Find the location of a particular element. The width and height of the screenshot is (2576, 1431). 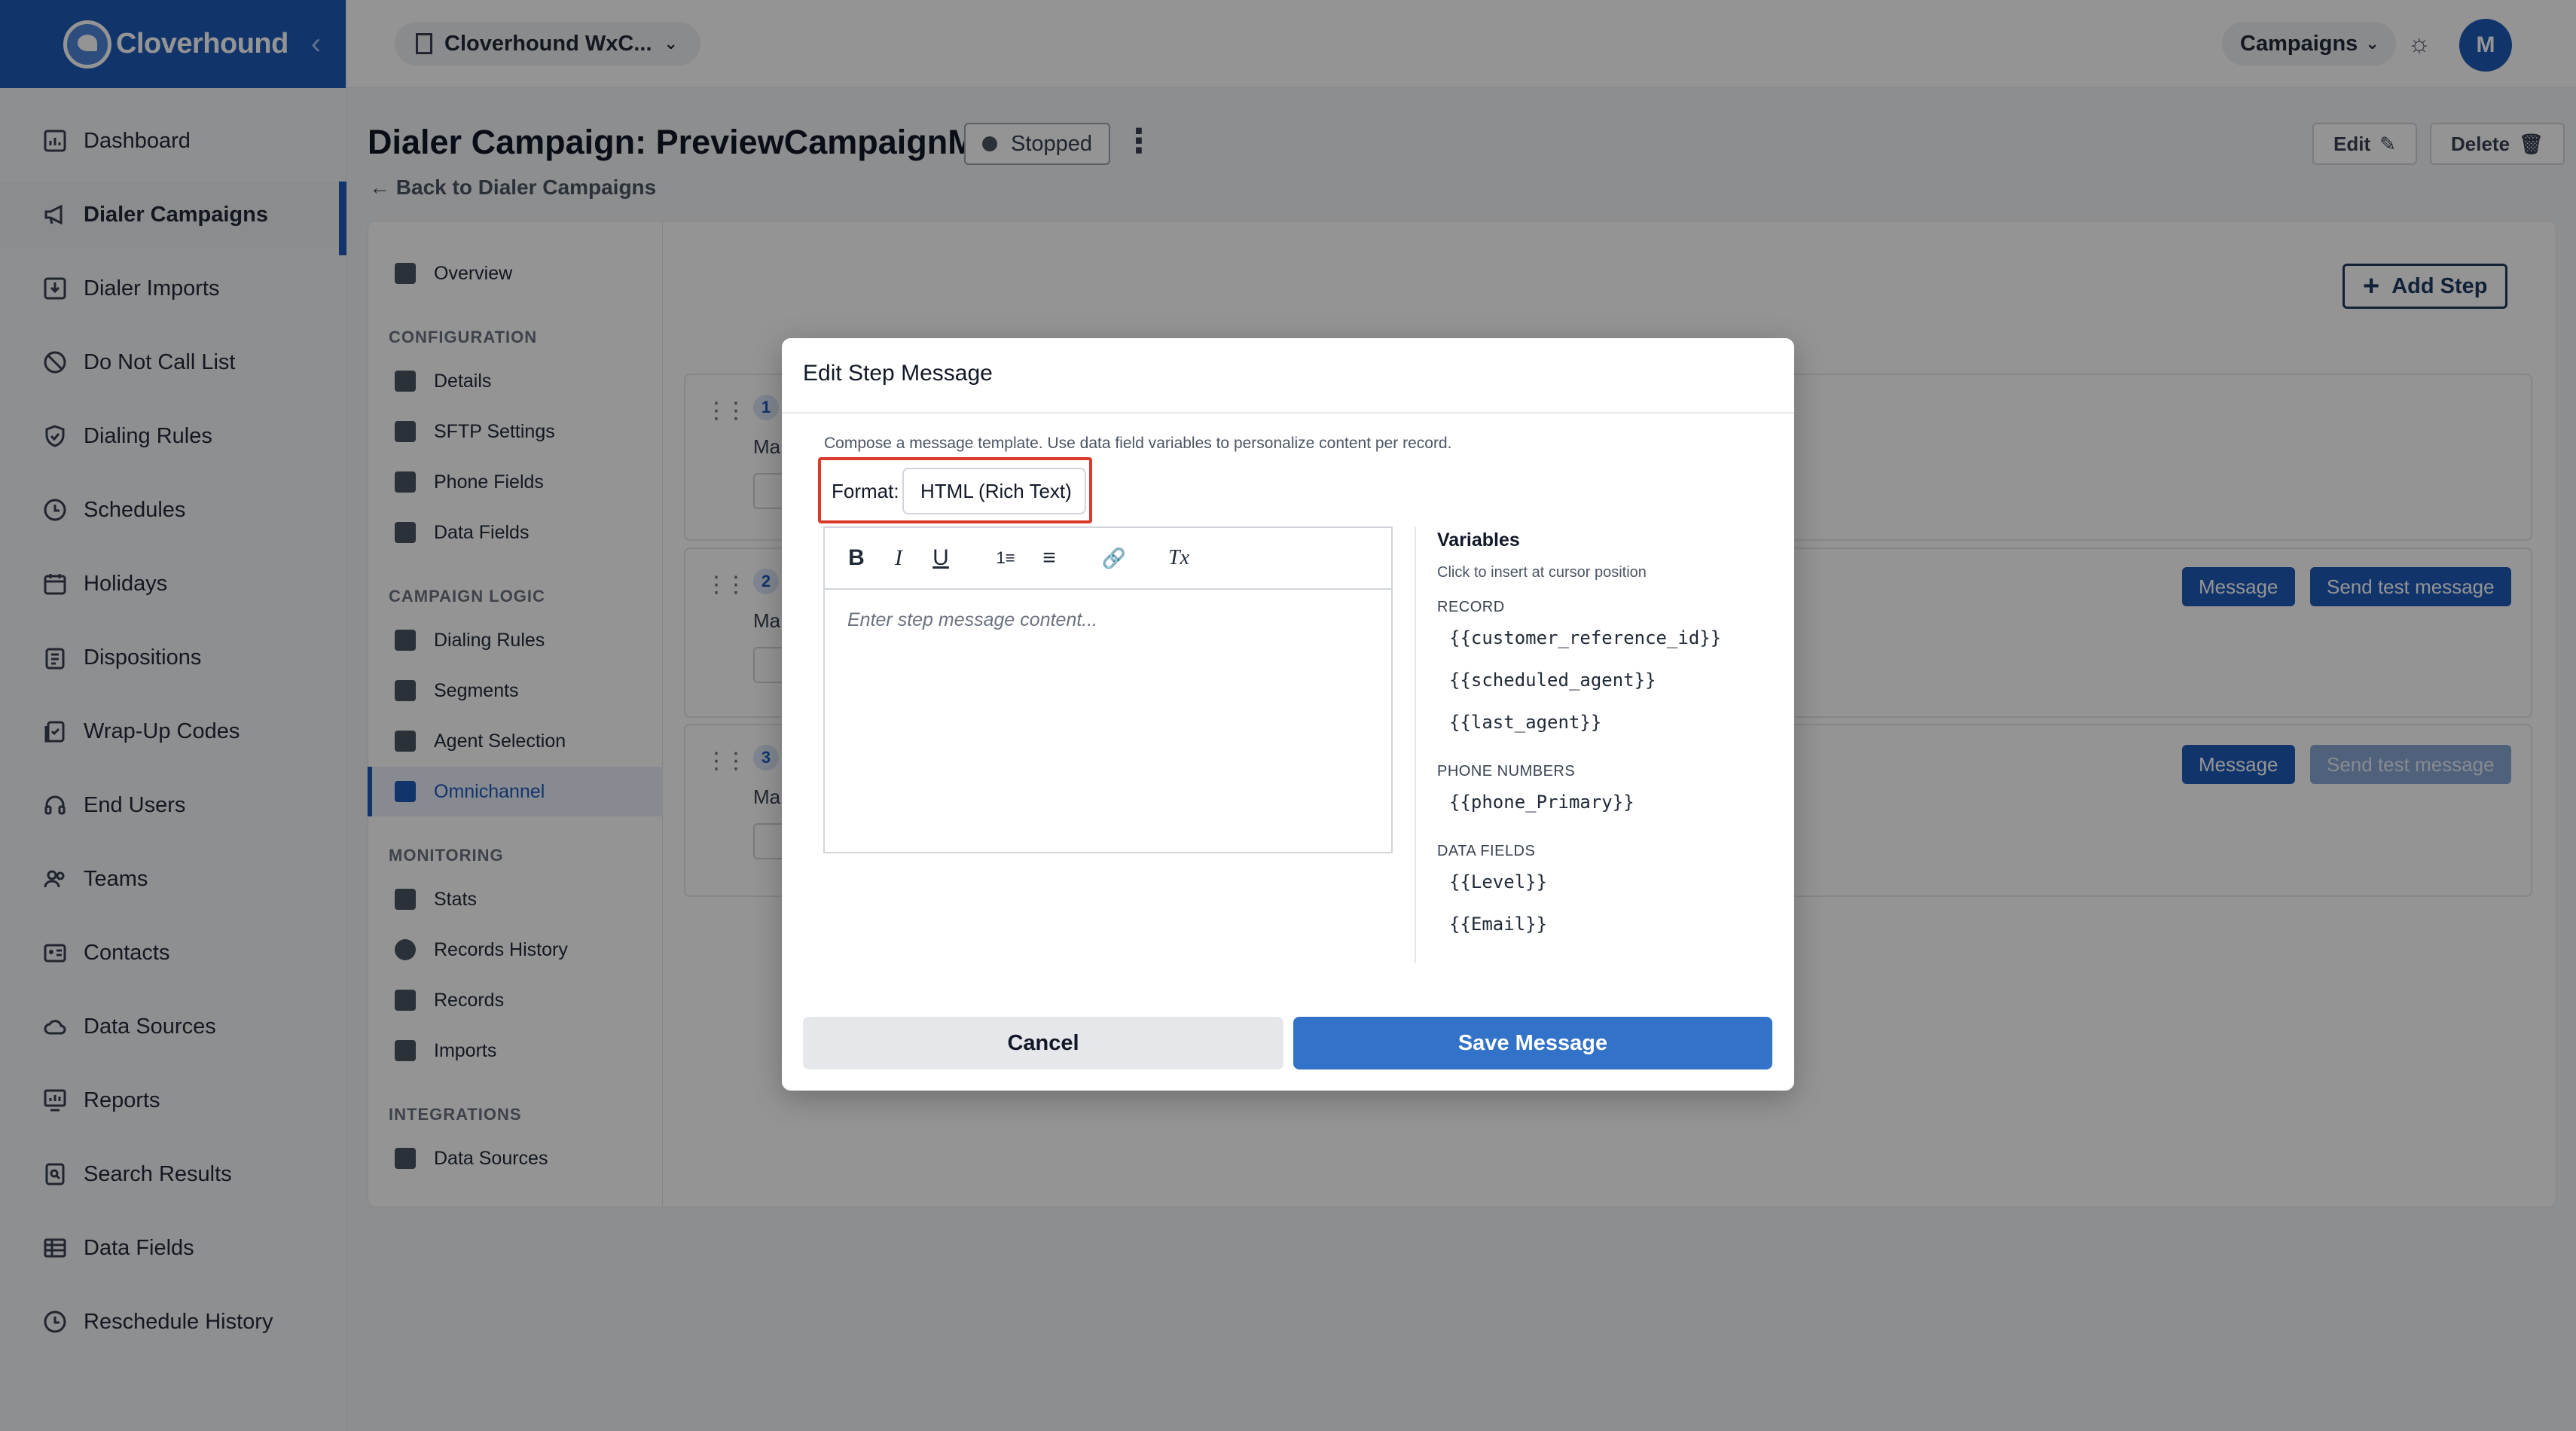

variable-chip: {{scheduled_agent}} is located at coordinates (1552, 680).